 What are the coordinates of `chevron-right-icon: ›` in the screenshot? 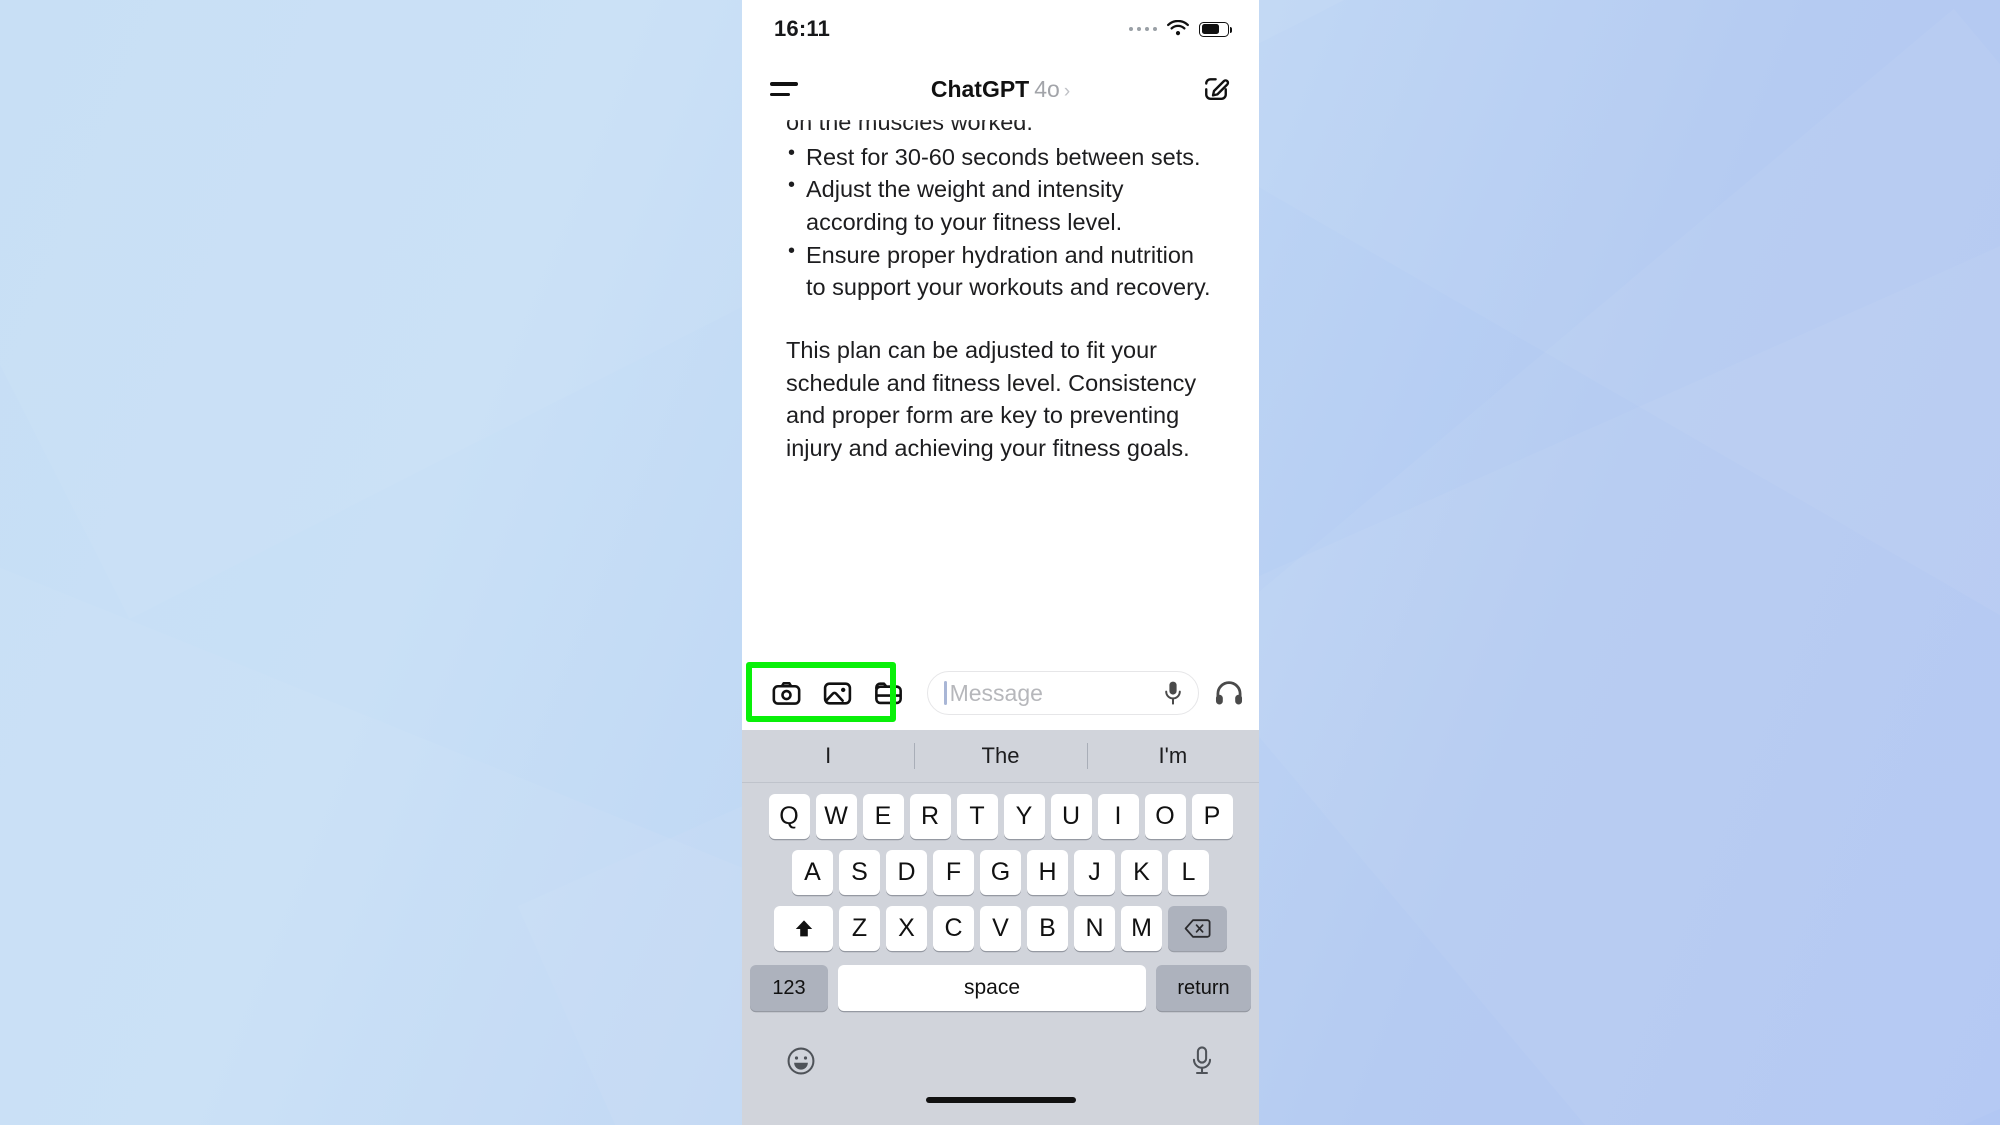 It's located at (1067, 91).